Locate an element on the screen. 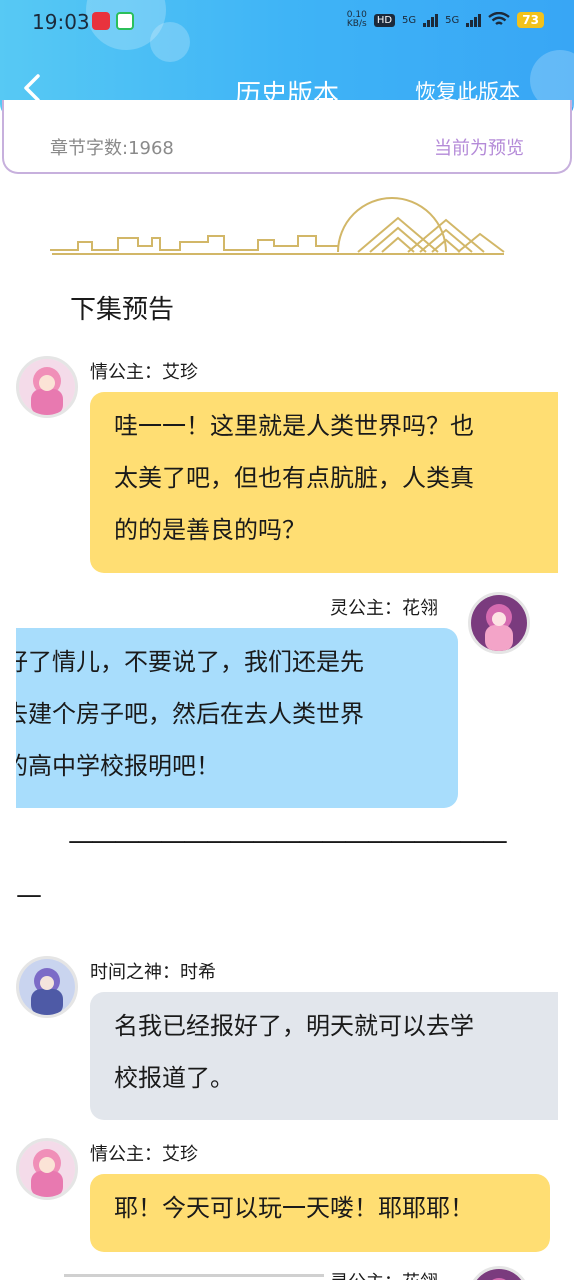  preview-status: 当前为预览 is located at coordinates (479, 148).